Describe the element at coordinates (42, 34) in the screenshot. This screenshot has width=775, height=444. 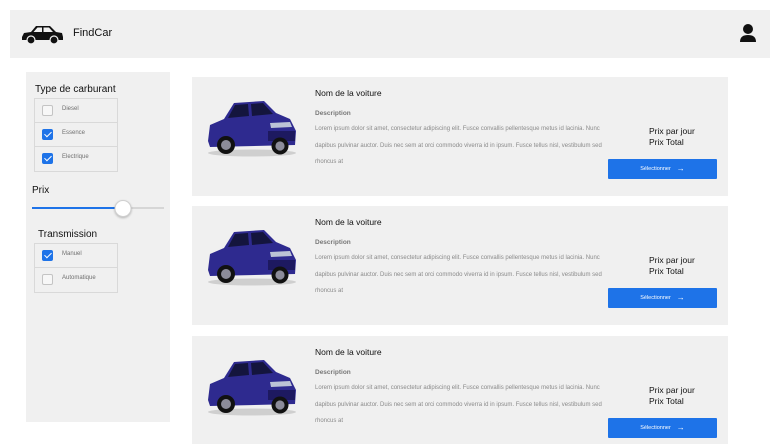
I see `car-icon` at that location.